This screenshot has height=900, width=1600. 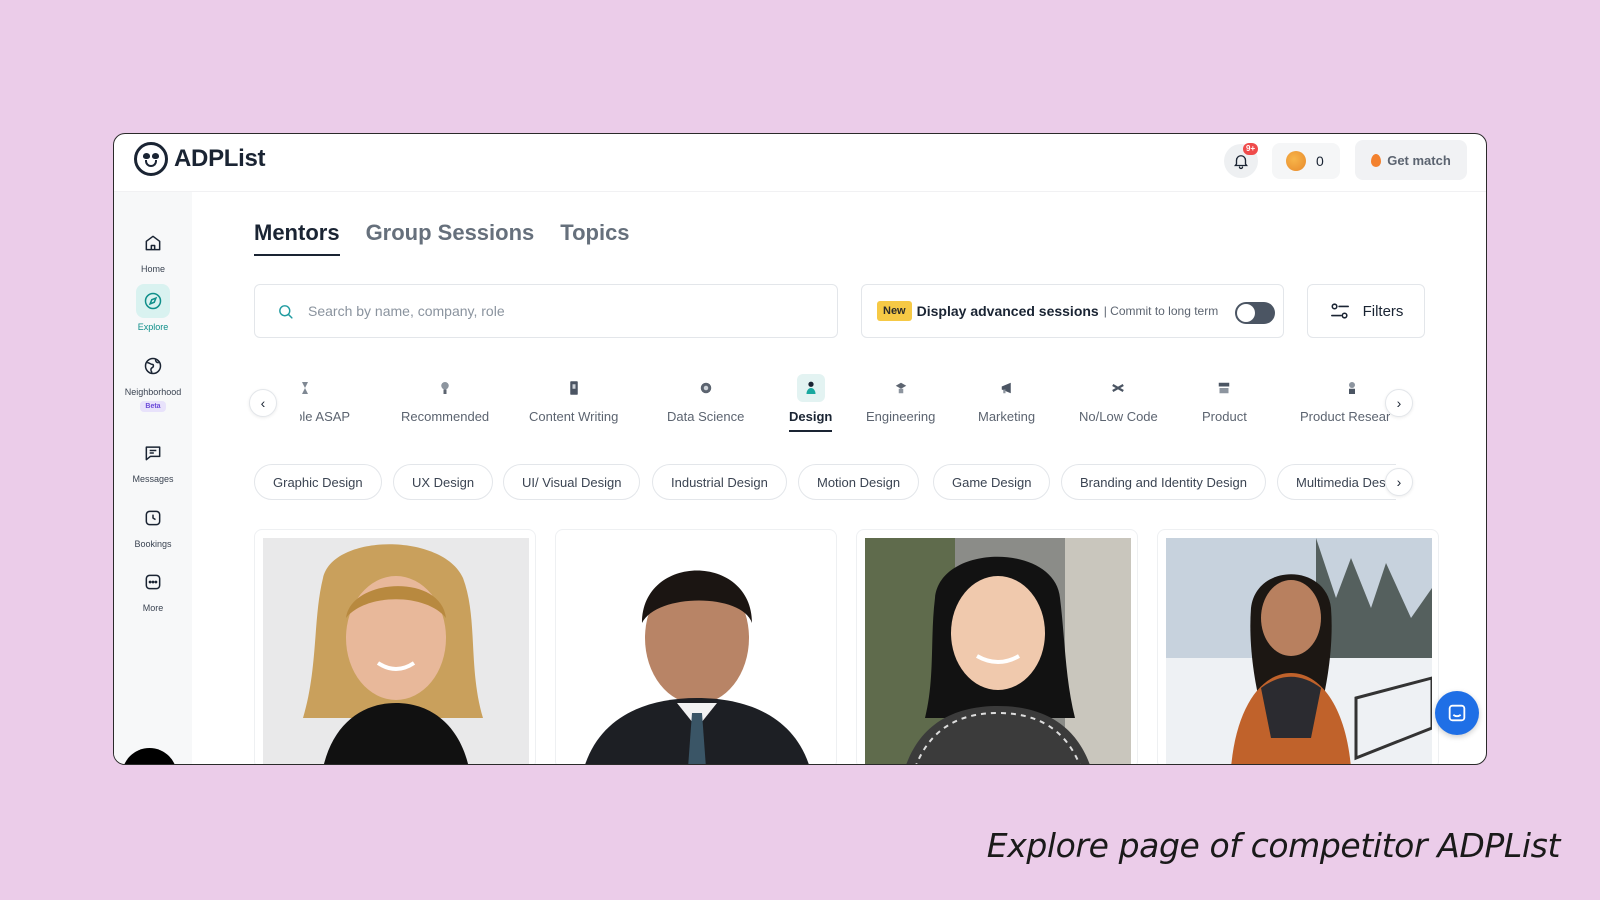 I want to click on product-icon, so click(x=1224, y=388).